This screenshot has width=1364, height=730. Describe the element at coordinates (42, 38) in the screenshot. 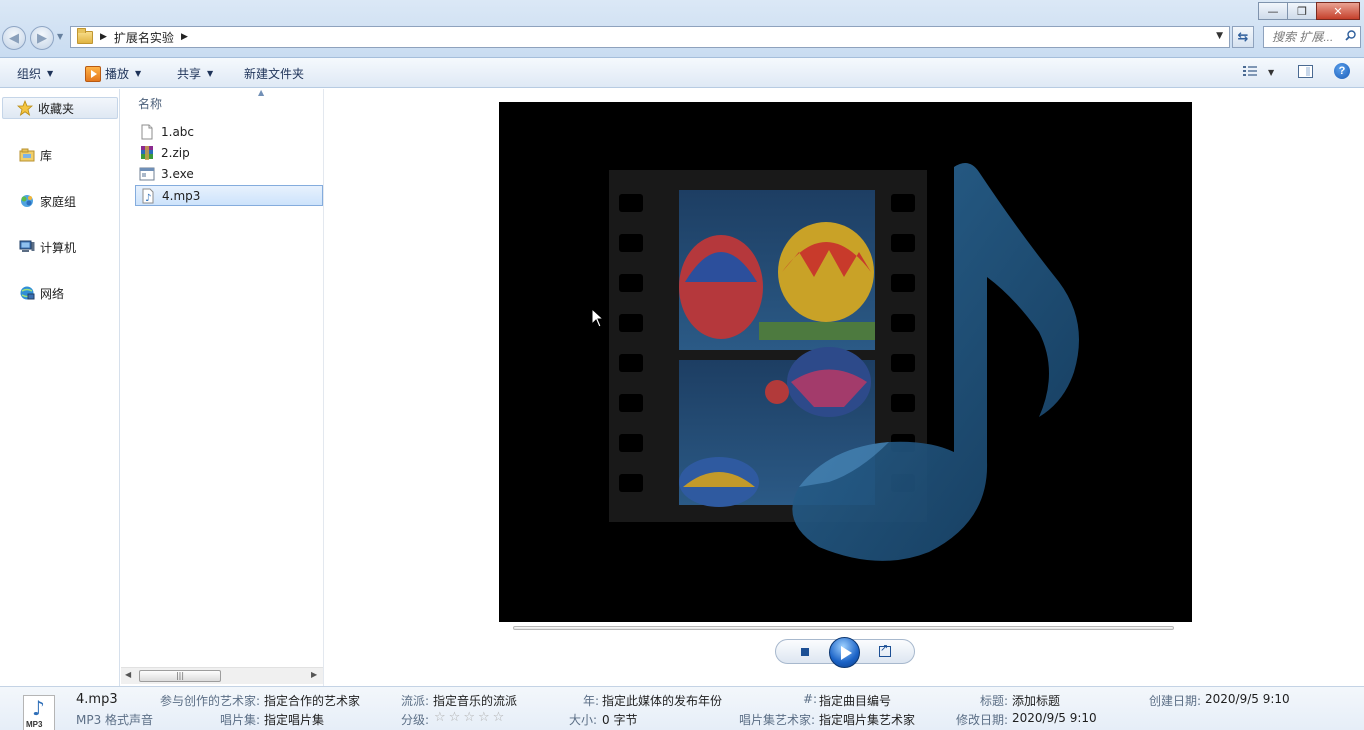

I see `forward-button: ▶` at that location.